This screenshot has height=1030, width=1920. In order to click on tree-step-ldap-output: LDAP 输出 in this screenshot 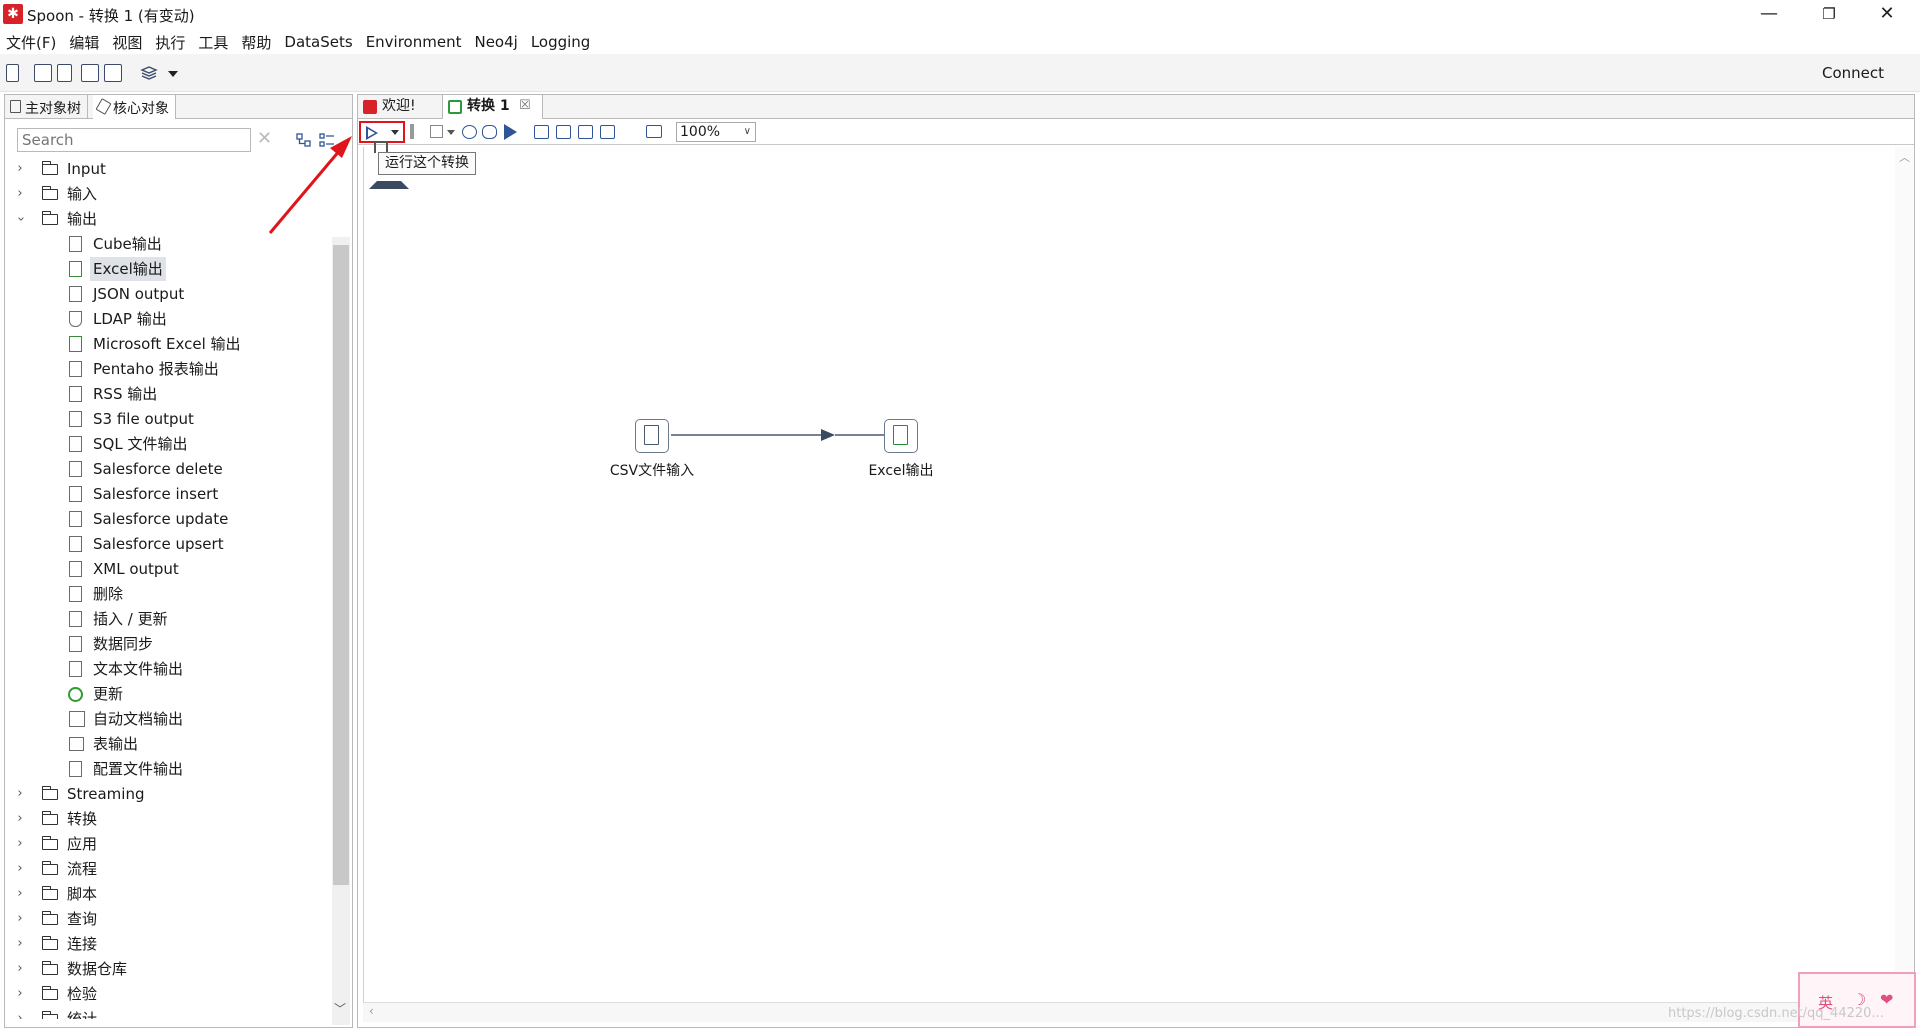, I will do `click(168, 319)`.